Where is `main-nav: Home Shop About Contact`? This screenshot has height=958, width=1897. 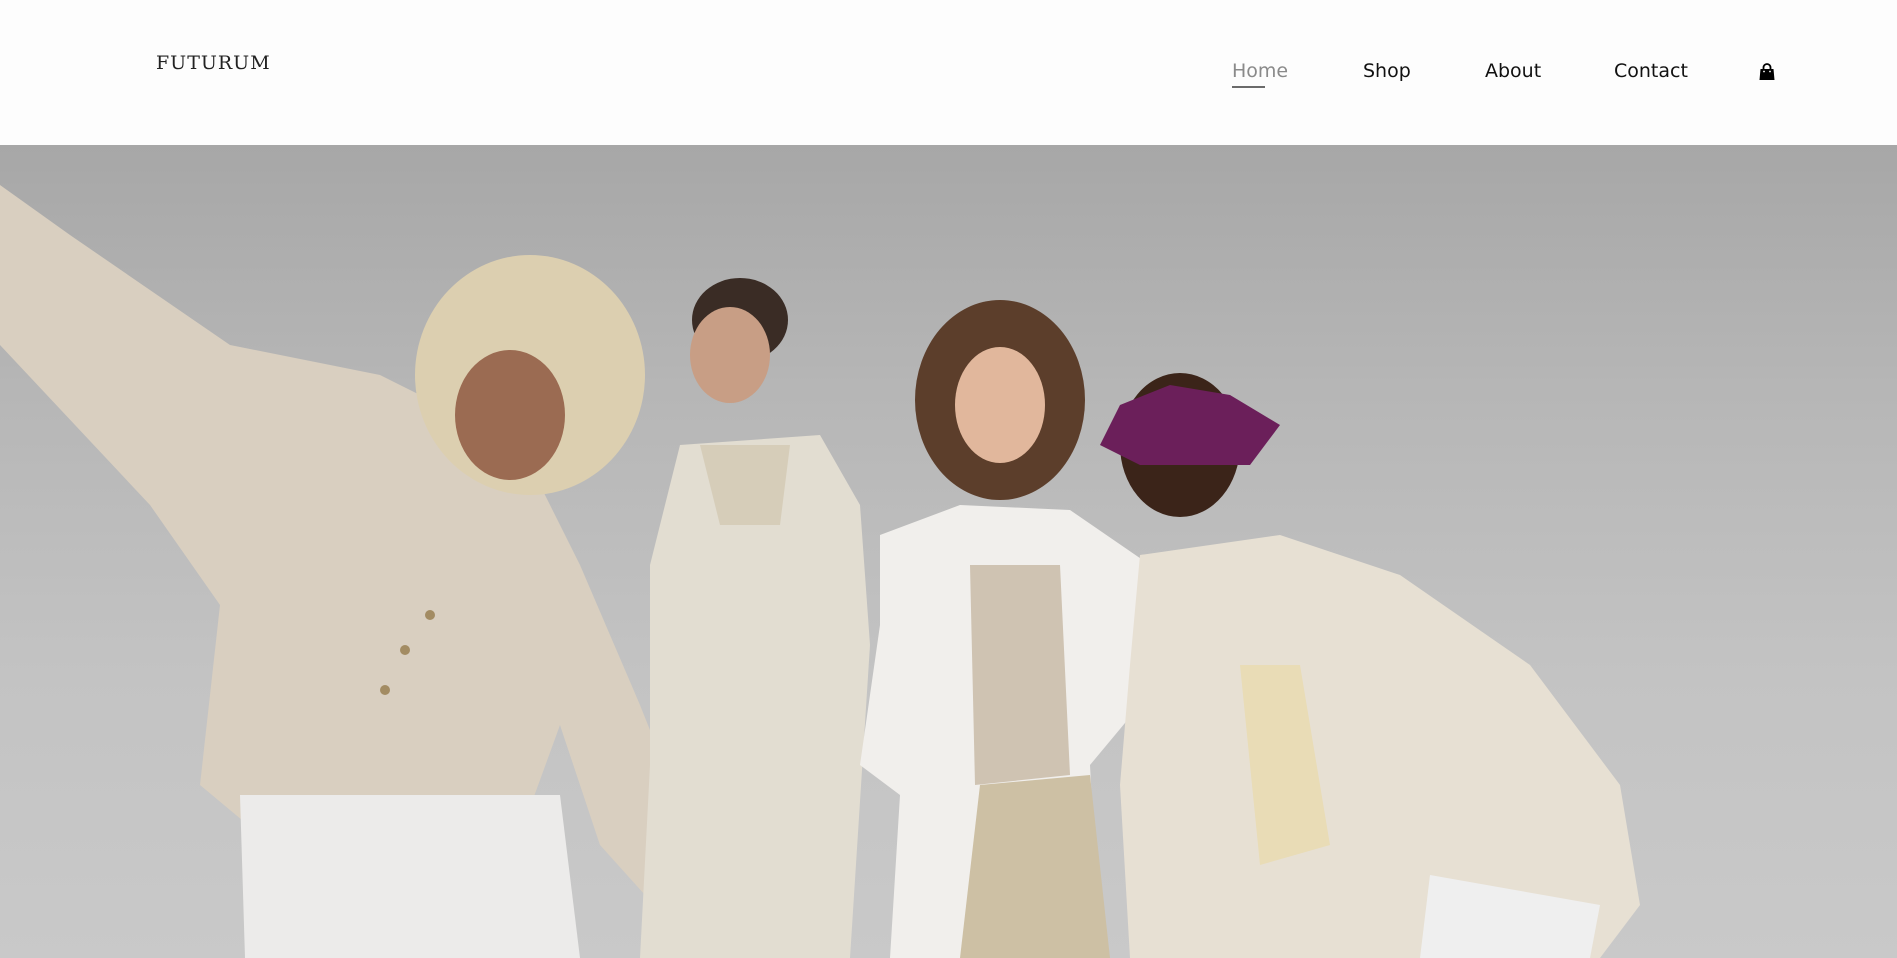
main-nav: Home Shop About Contact is located at coordinates (948, 75).